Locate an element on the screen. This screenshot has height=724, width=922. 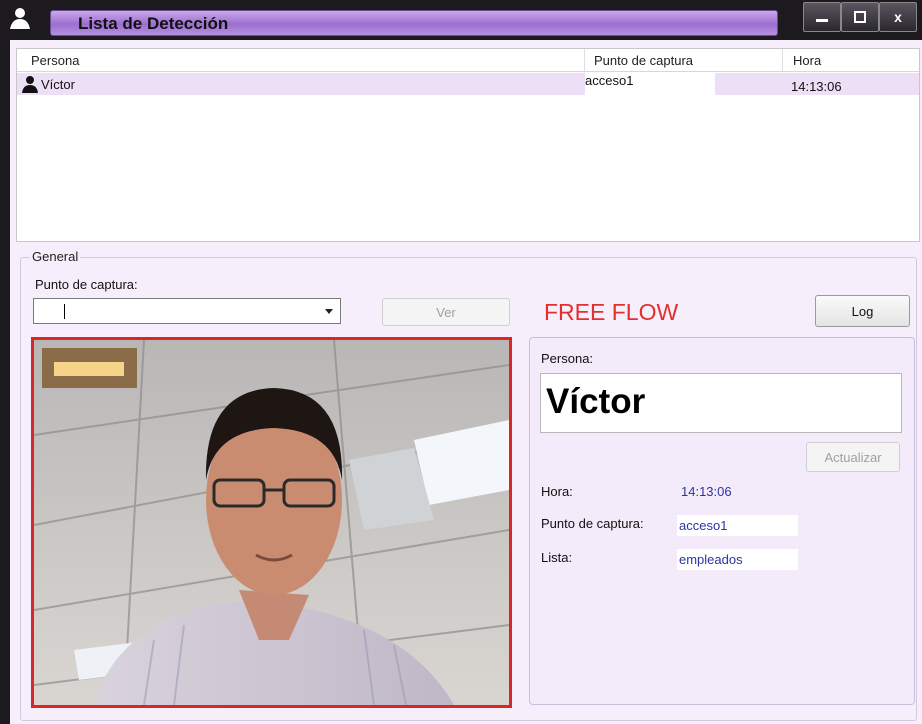
maximize-icon is located at coordinates (860, 17).